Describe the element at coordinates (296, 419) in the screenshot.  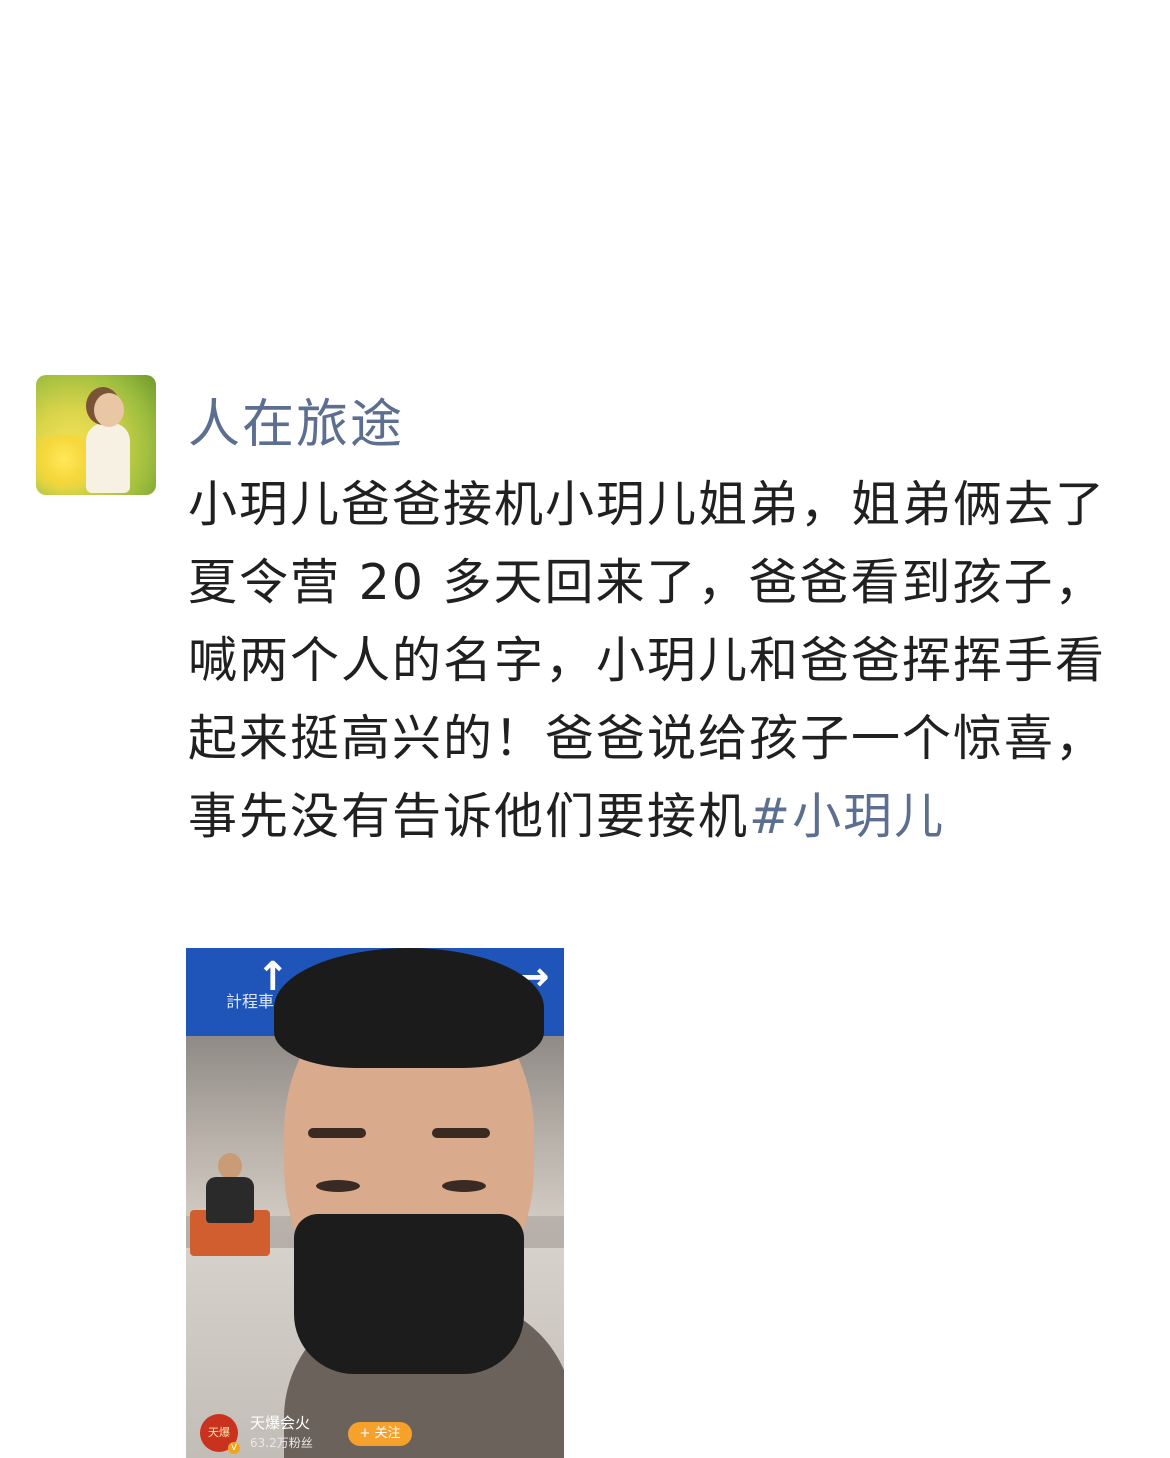
I see `username: 人在旅途` at that location.